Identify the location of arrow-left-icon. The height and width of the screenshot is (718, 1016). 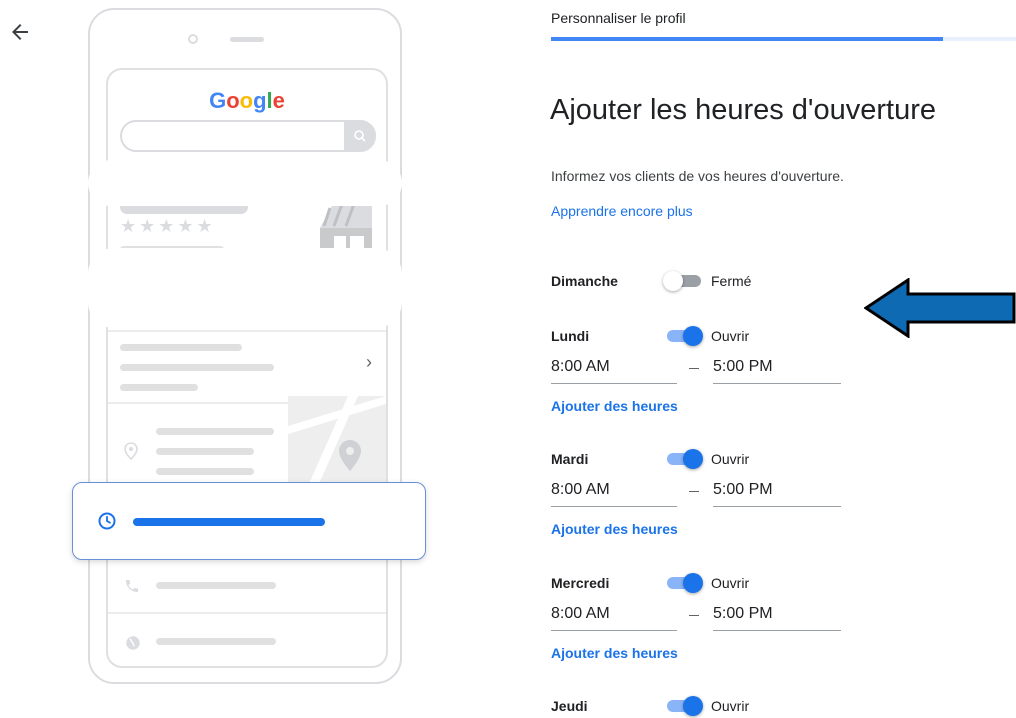
(20, 32).